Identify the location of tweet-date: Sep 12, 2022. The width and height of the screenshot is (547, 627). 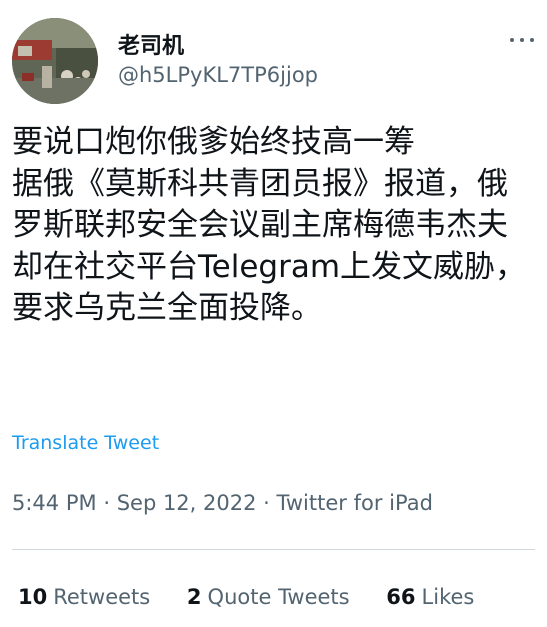
(187, 503).